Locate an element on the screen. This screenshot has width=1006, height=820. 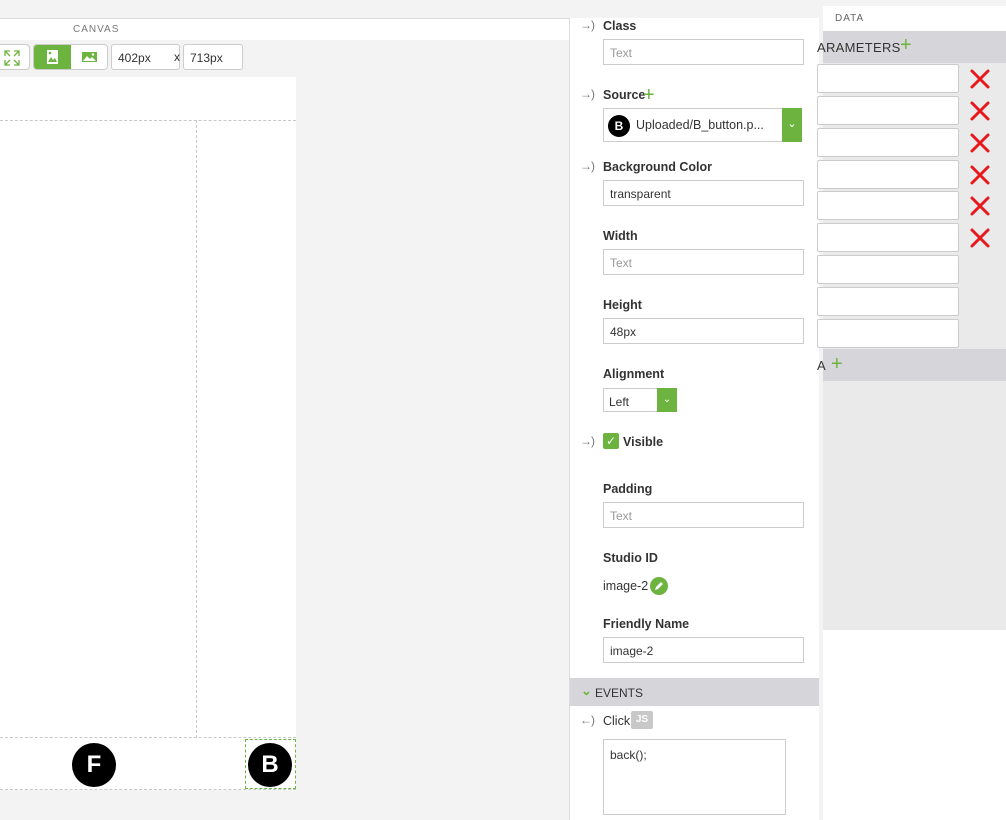
click-event-label: Click is located at coordinates (617, 721).